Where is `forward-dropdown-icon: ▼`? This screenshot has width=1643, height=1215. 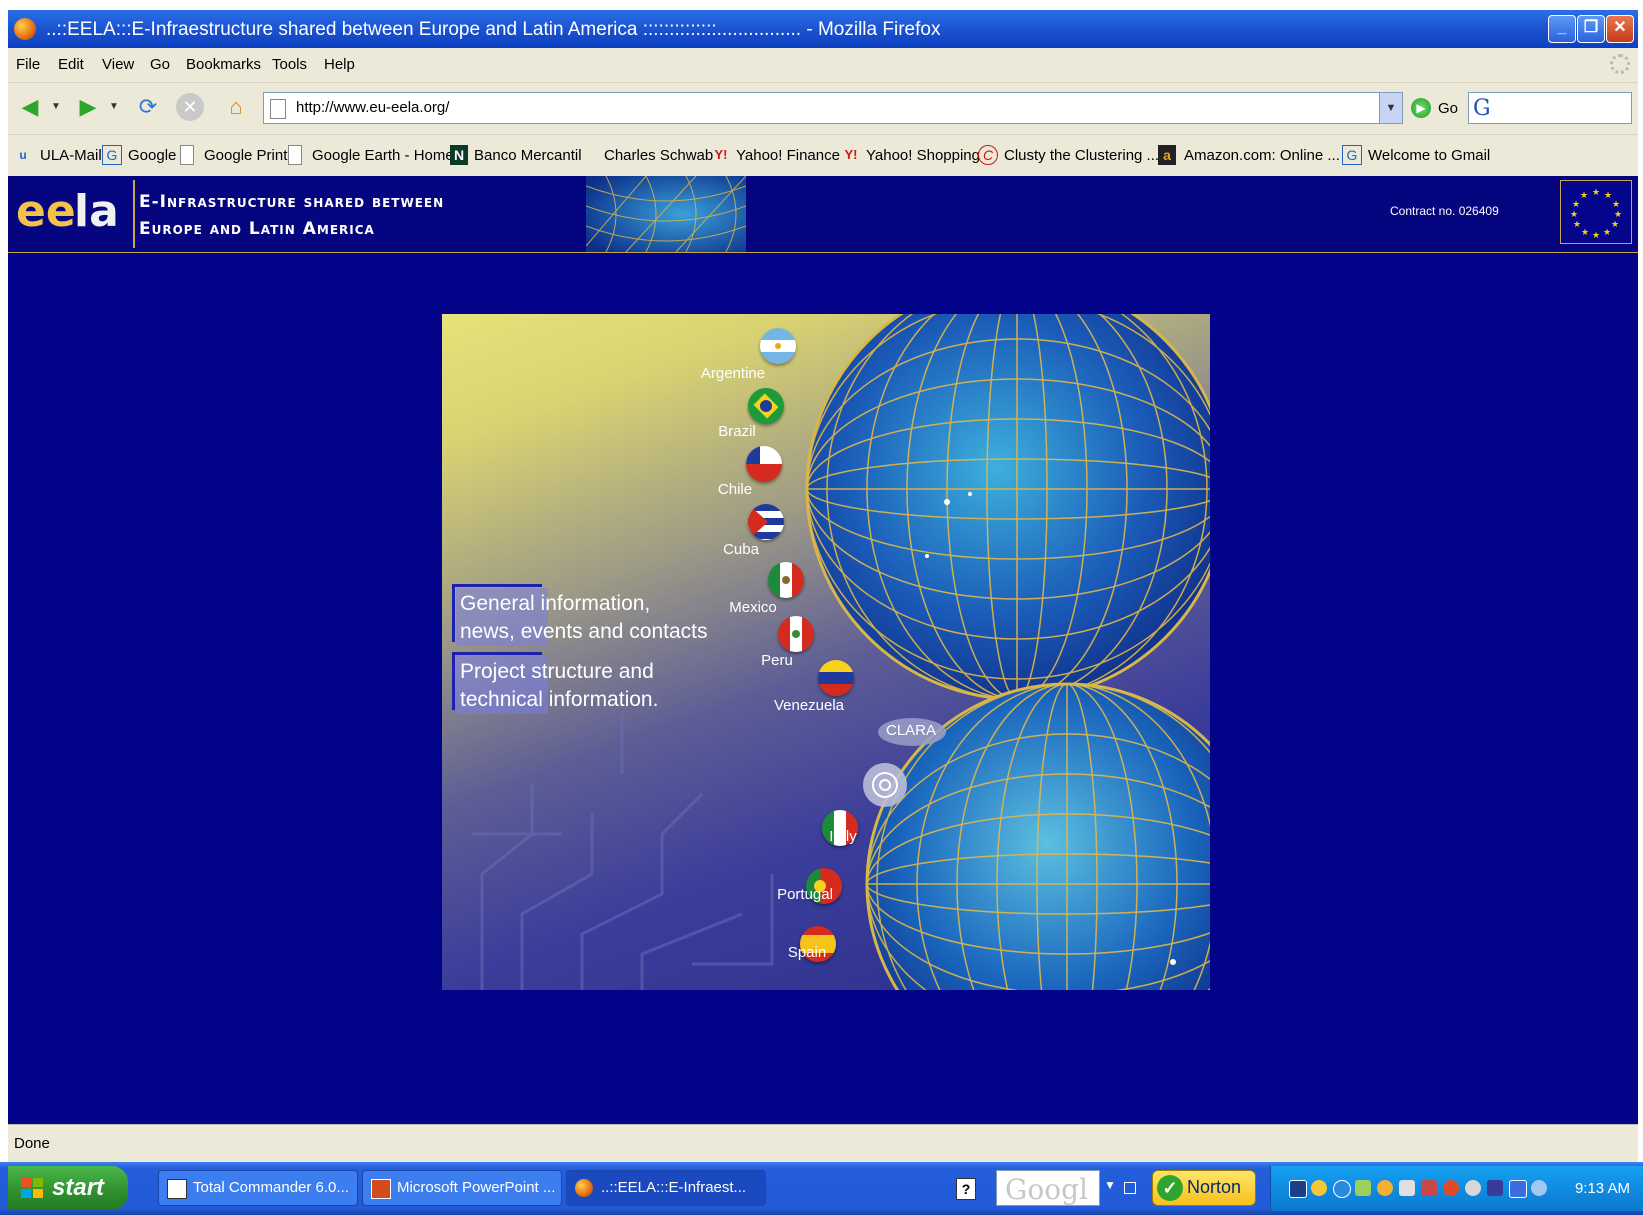
forward-dropdown-icon: ▼ is located at coordinates (114, 107).